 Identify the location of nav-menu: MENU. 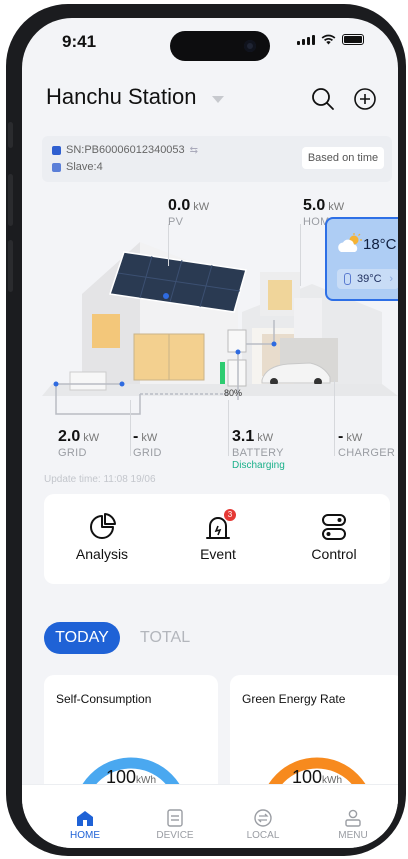
(353, 825).